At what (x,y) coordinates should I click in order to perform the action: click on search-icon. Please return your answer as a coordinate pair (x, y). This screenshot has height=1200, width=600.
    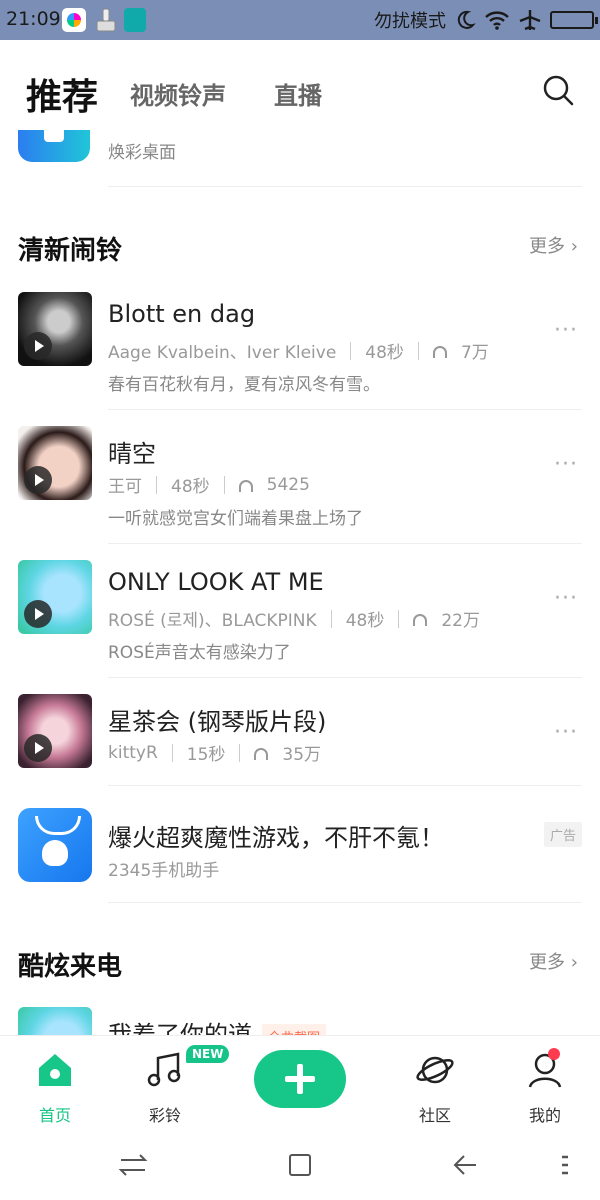
    Looking at the image, I should click on (558, 90).